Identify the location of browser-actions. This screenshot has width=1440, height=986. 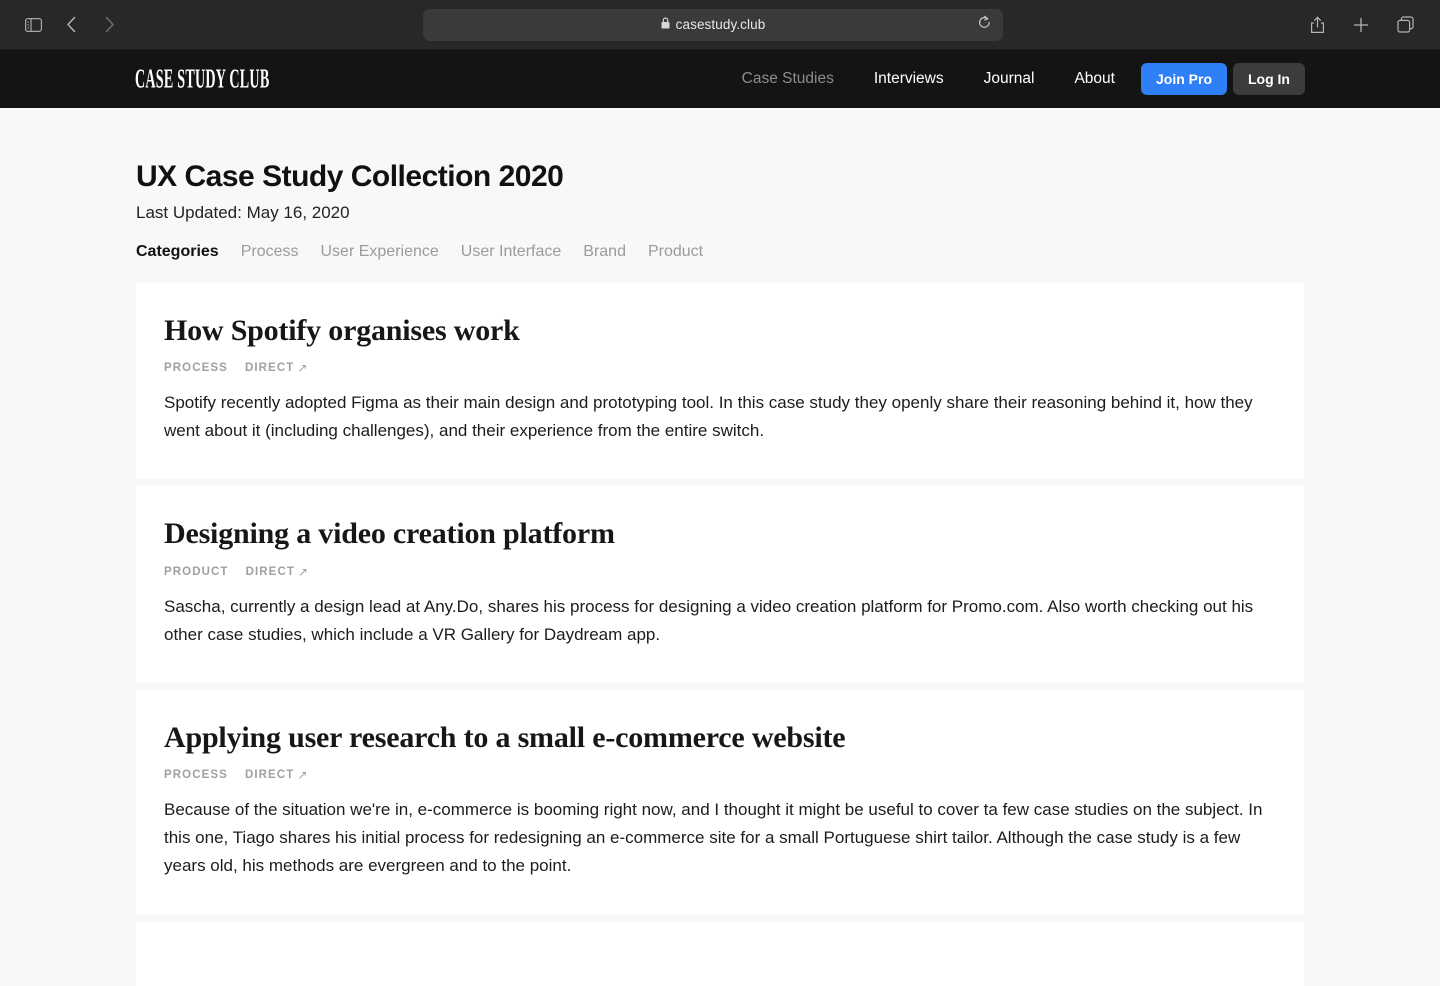
(1371, 25).